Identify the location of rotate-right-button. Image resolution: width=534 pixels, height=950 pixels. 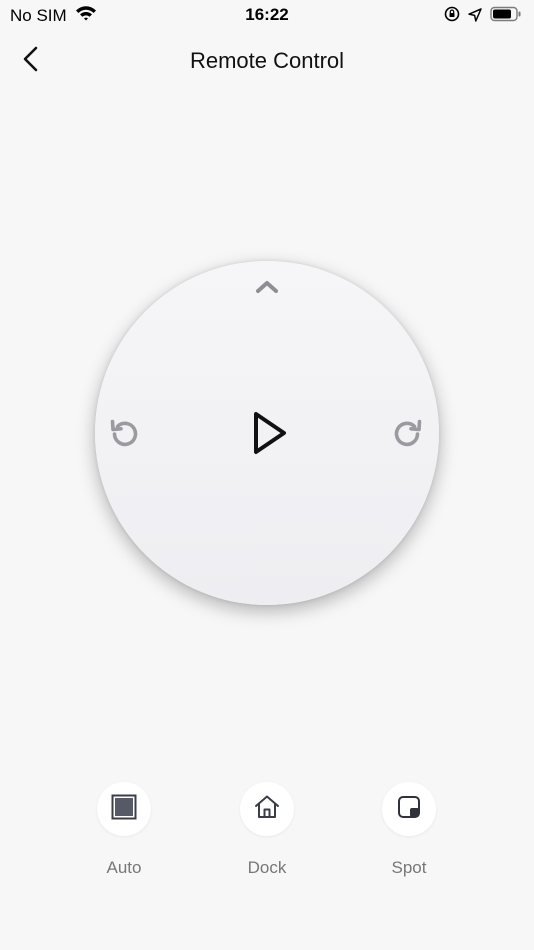
(407, 435).